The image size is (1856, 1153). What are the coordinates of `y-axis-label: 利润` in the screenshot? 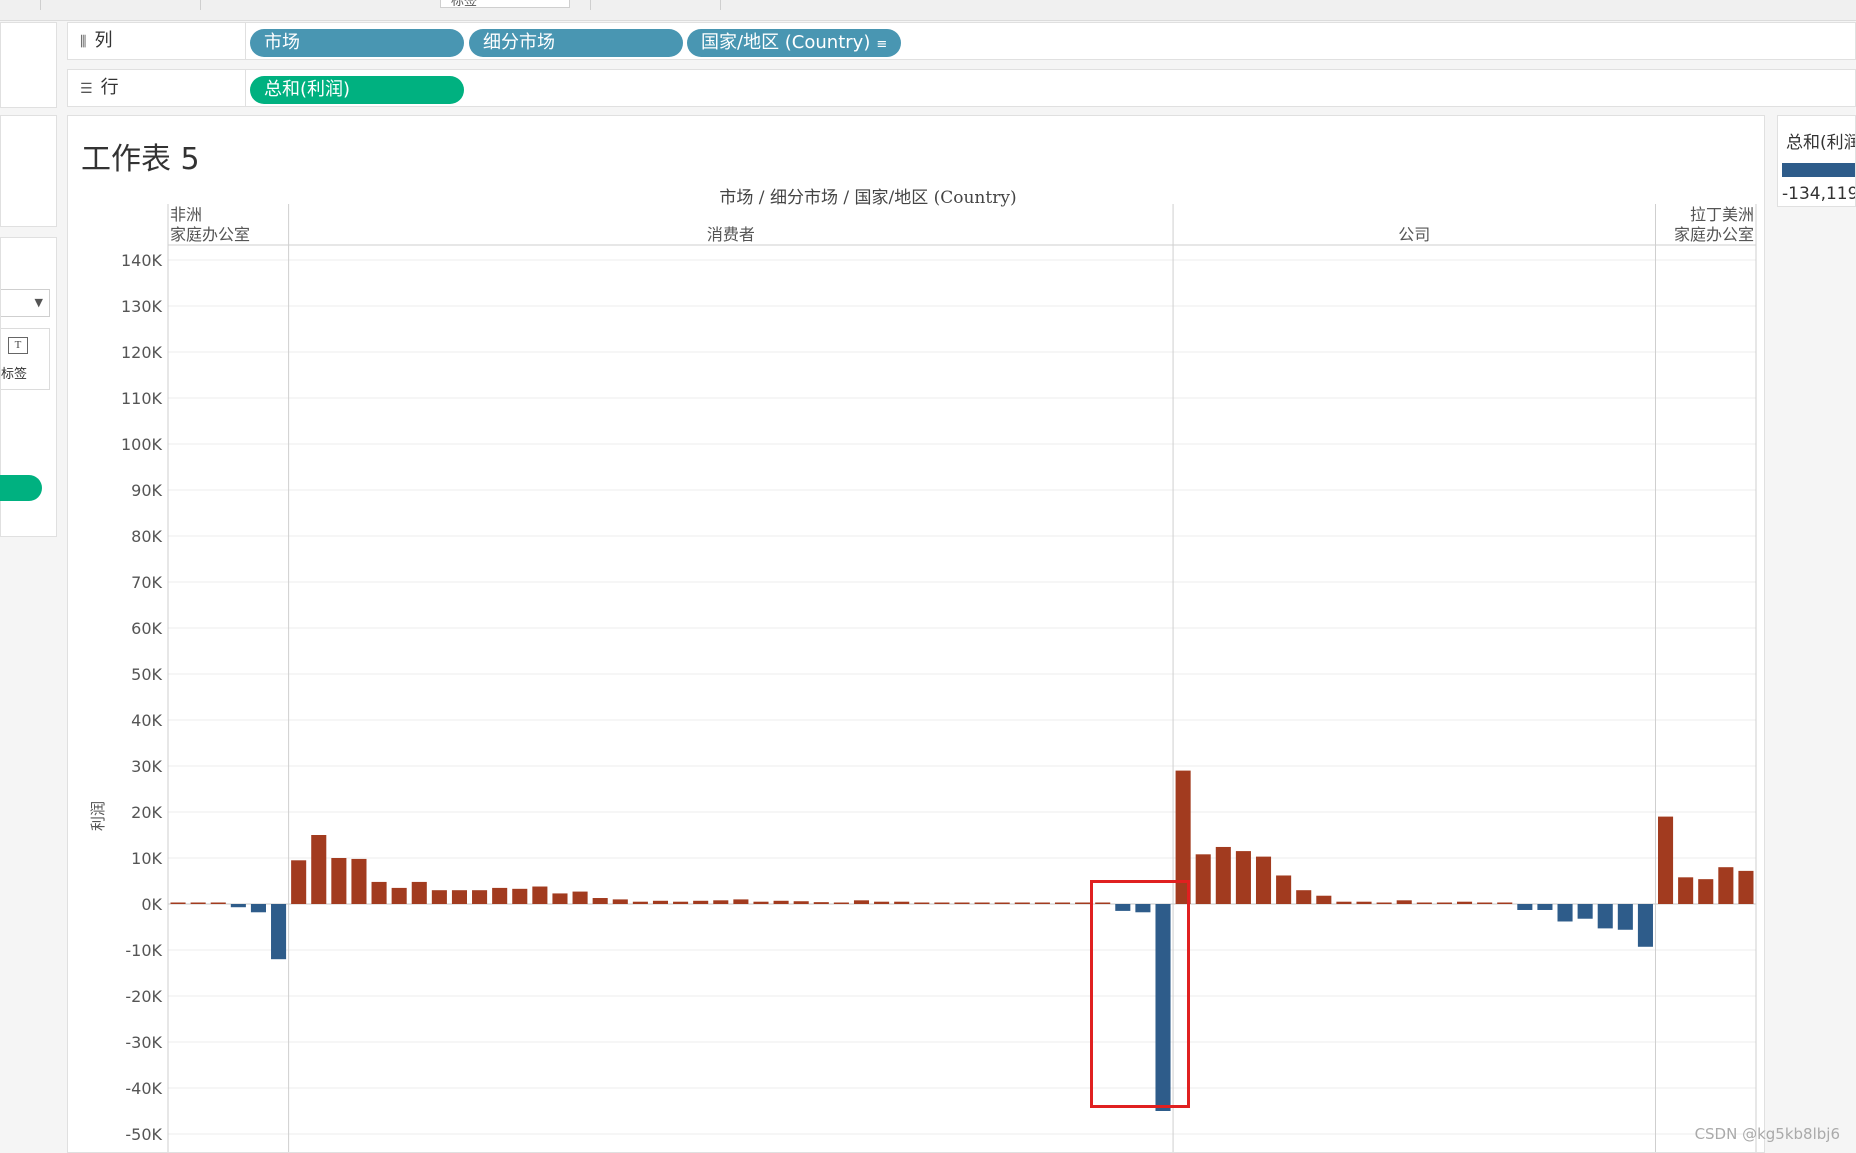 It's located at (98, 816).